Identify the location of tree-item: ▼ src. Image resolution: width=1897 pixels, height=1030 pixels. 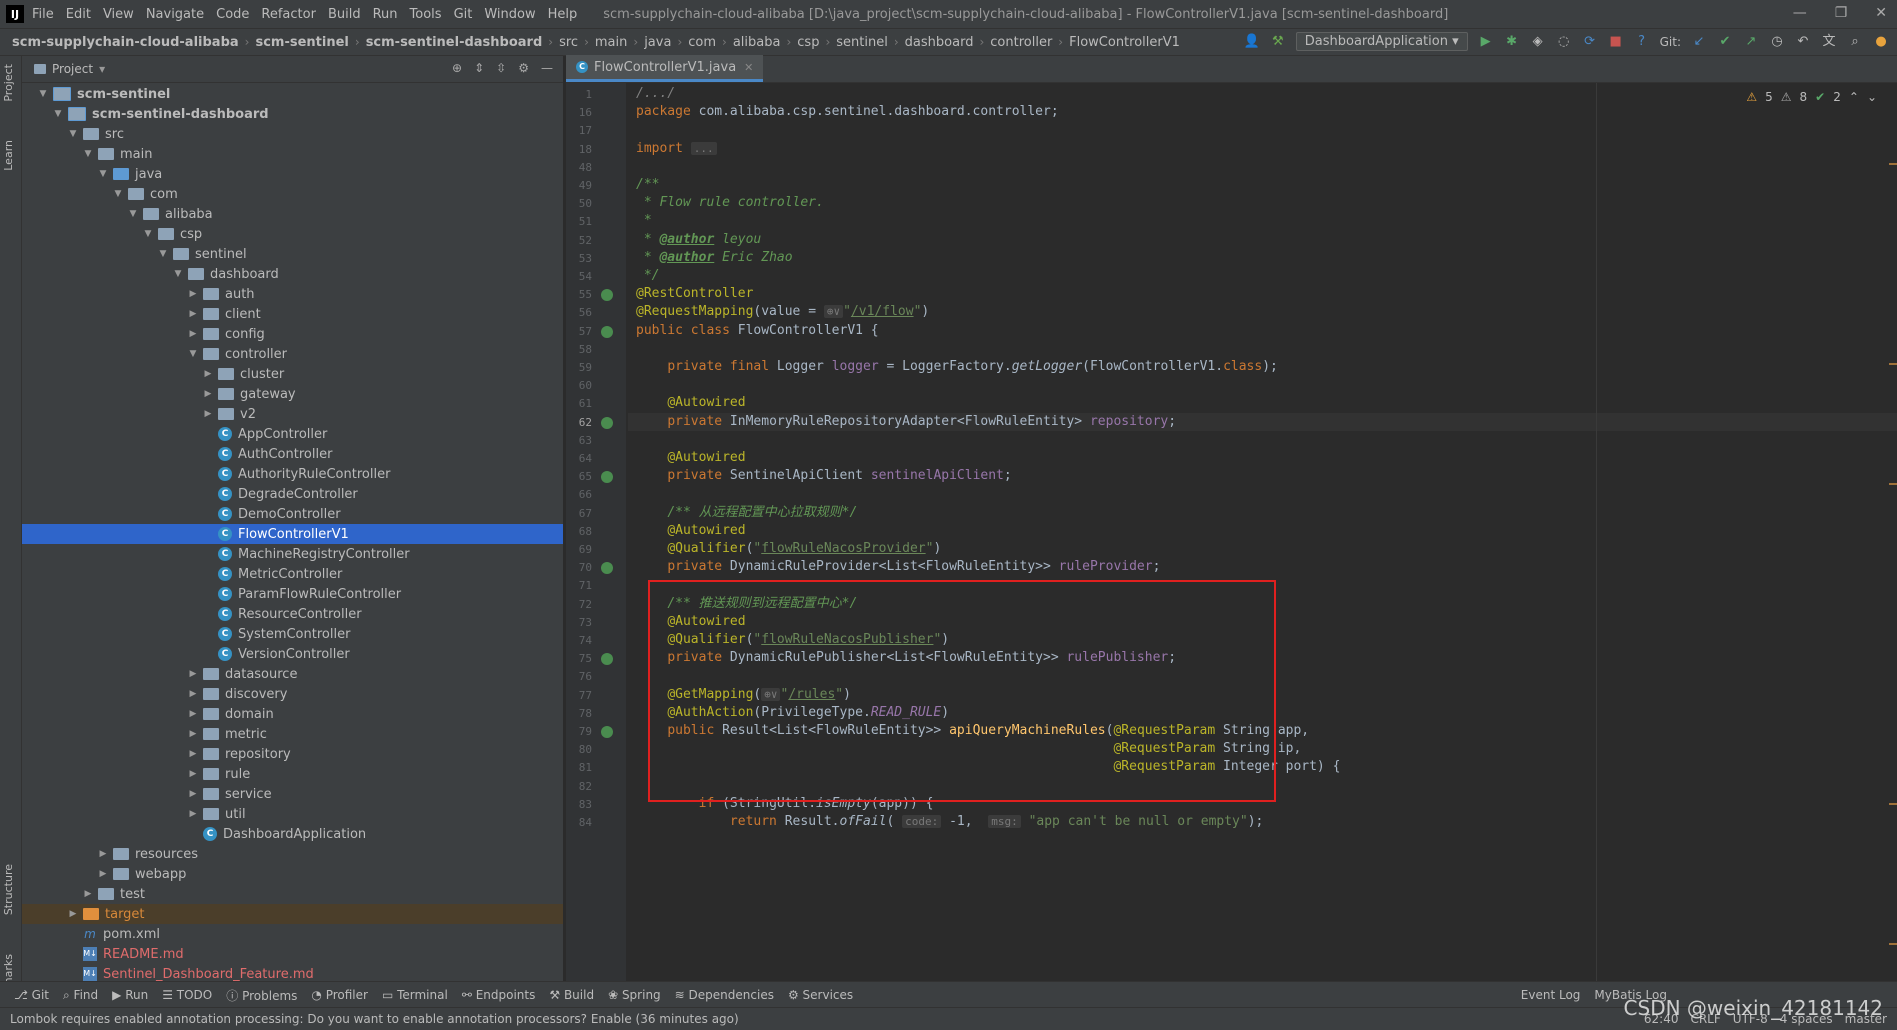
(292, 134).